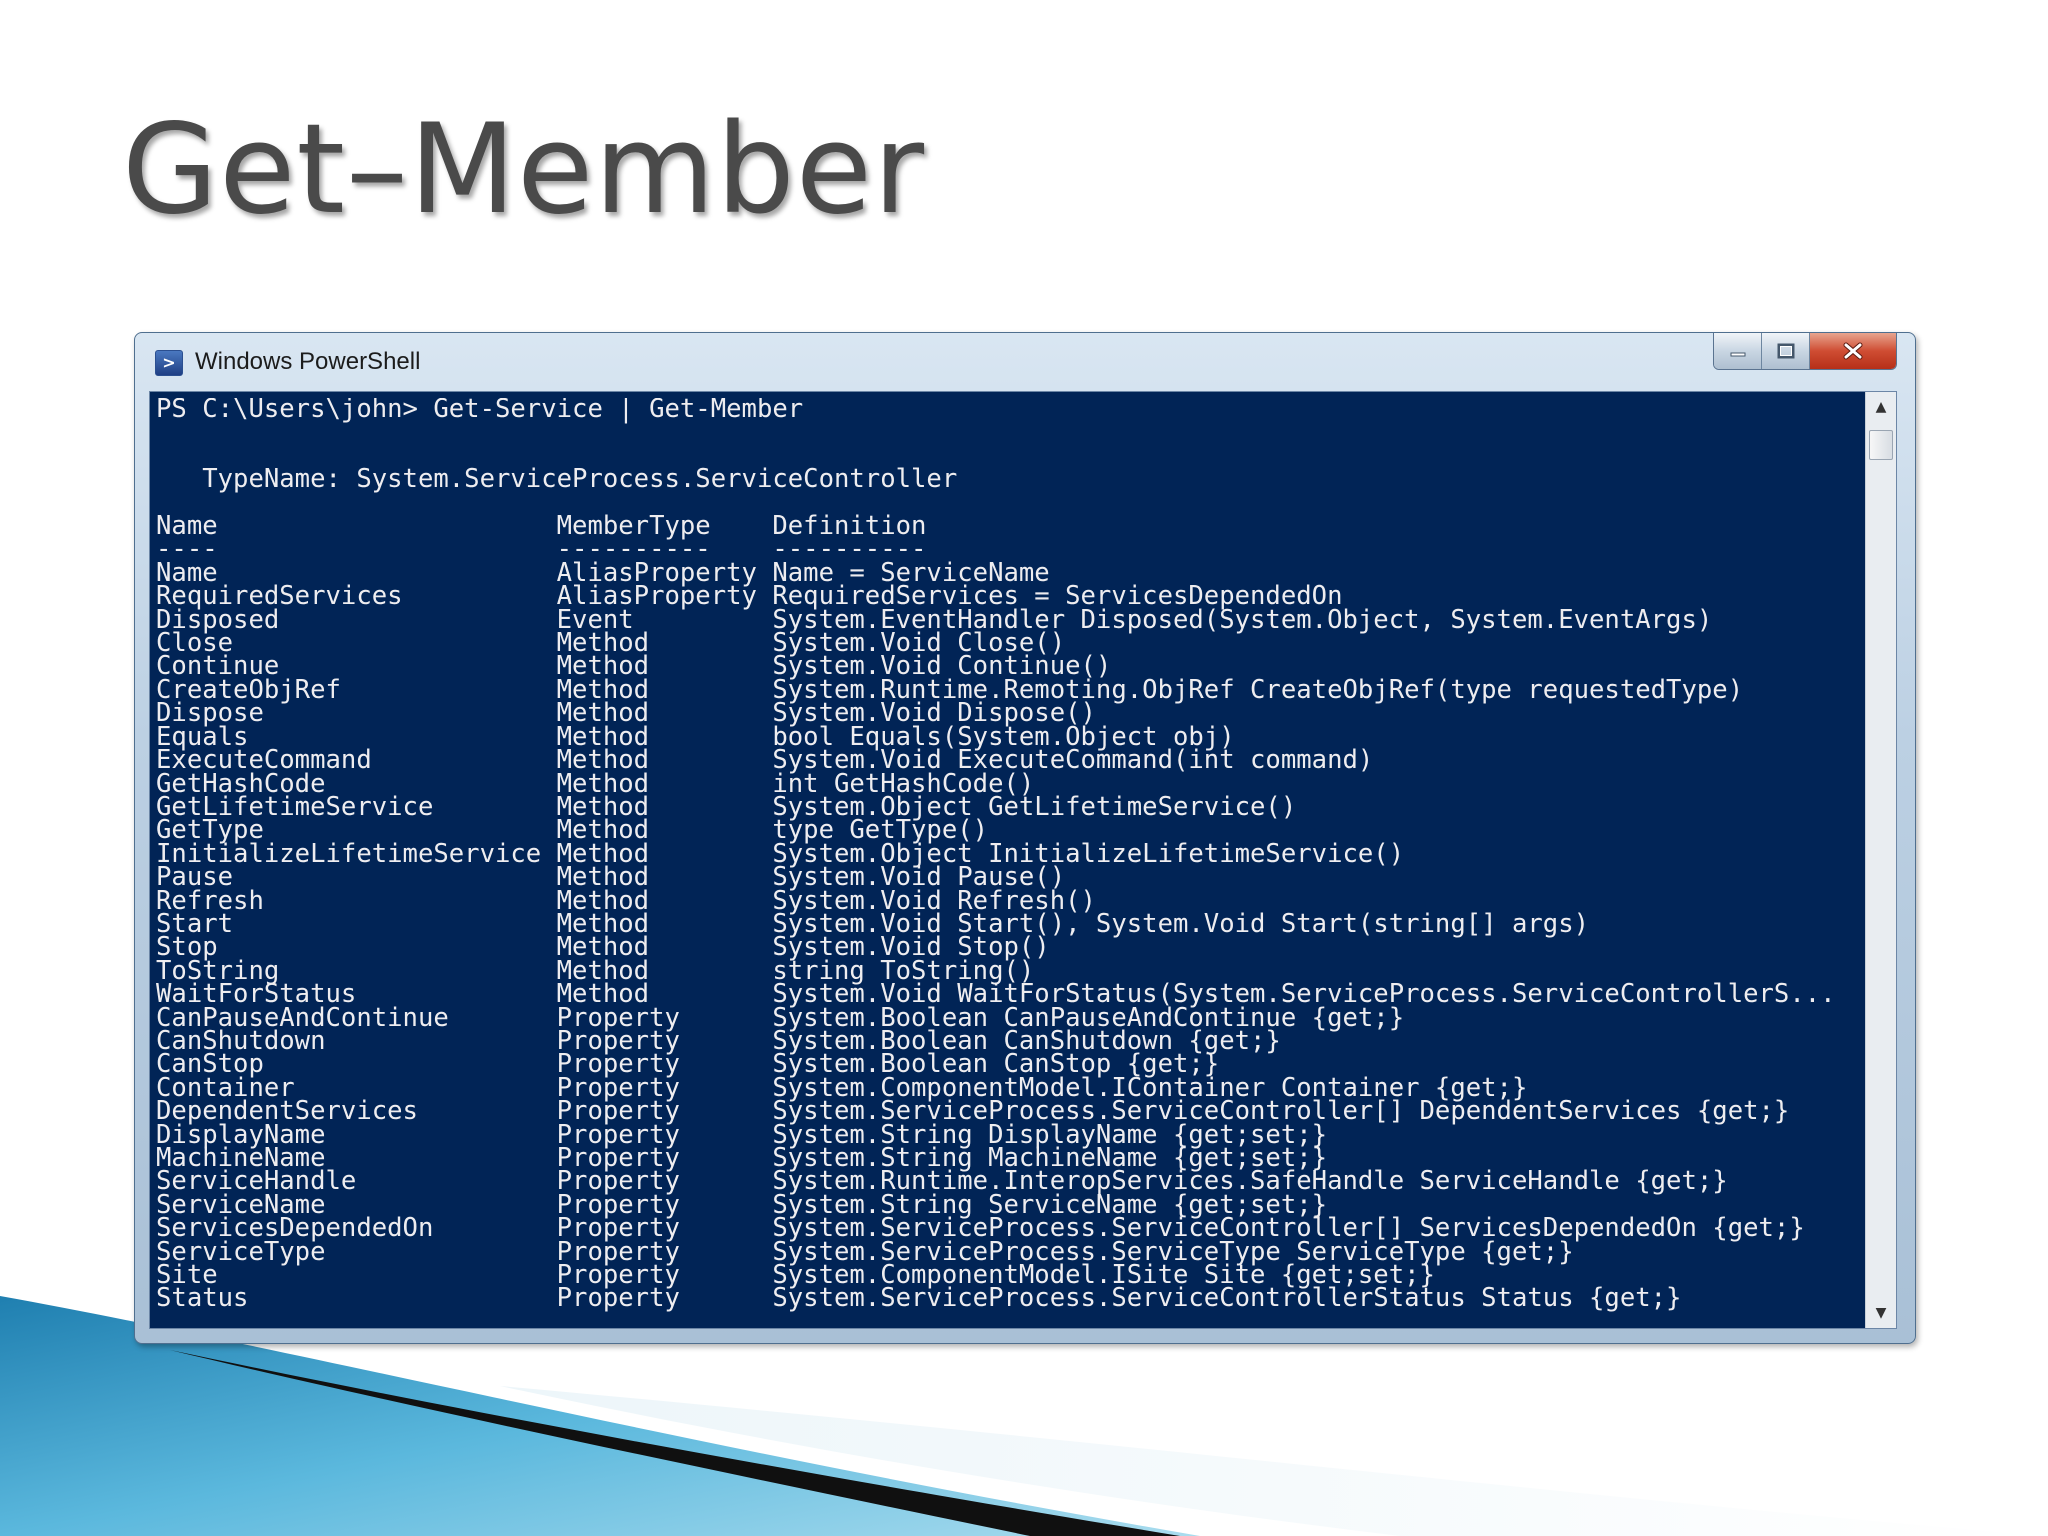  Describe the element at coordinates (1881, 1313) in the screenshot. I see `scroll-down-arrow-icon: ▼` at that location.